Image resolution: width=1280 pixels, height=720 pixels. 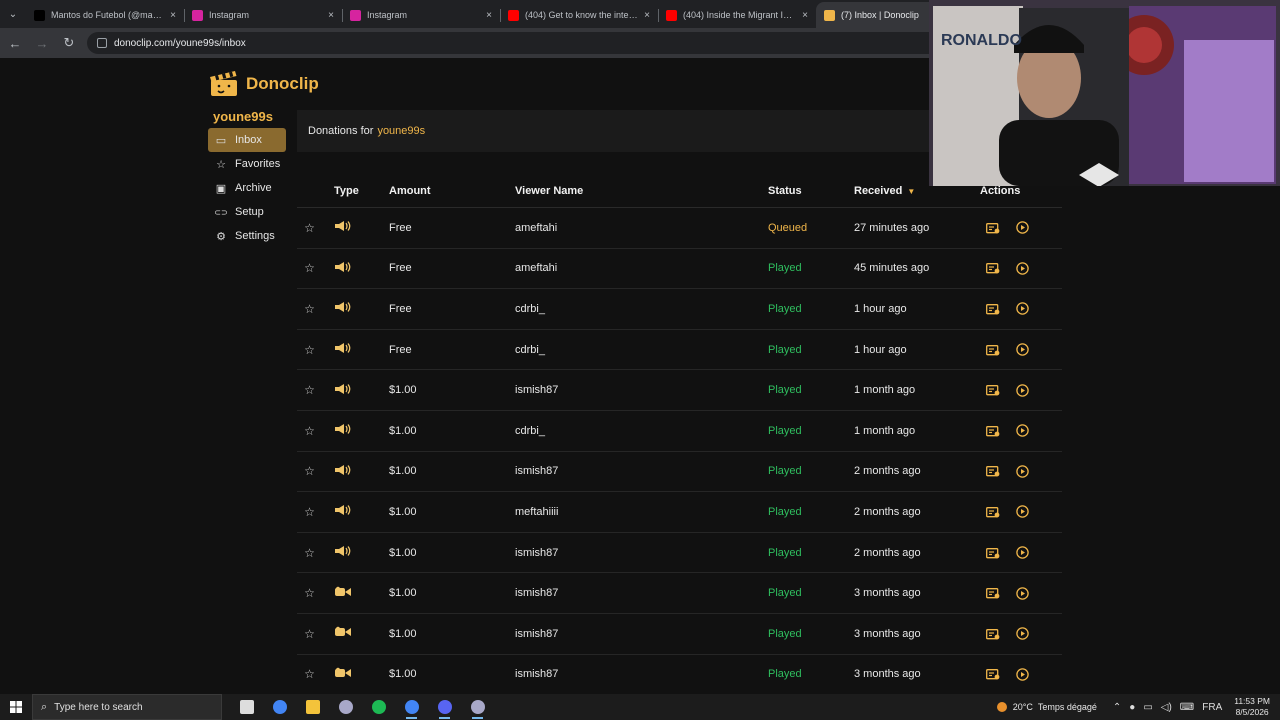 I want to click on forward-icon: →, so click(x=42, y=43).